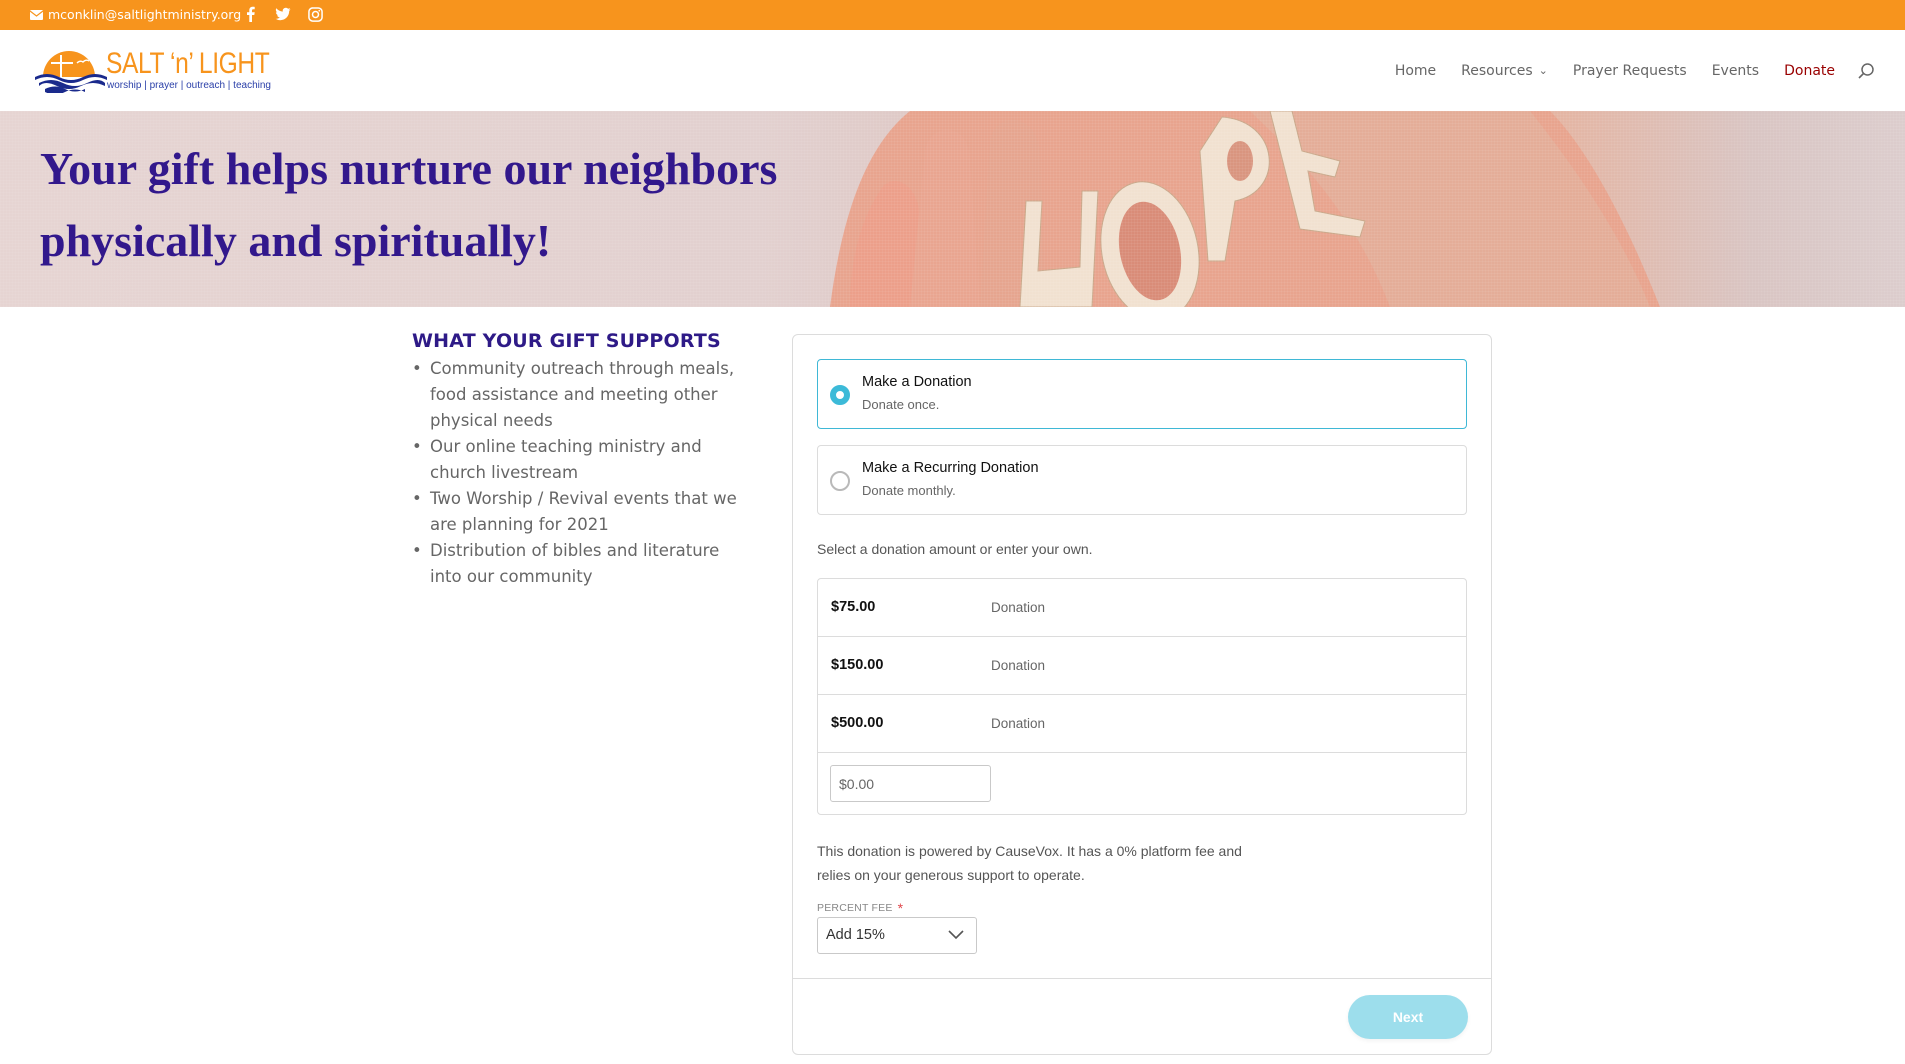  I want to click on top-bar: mconklin@saltlightministry.org, so click(952, 15).